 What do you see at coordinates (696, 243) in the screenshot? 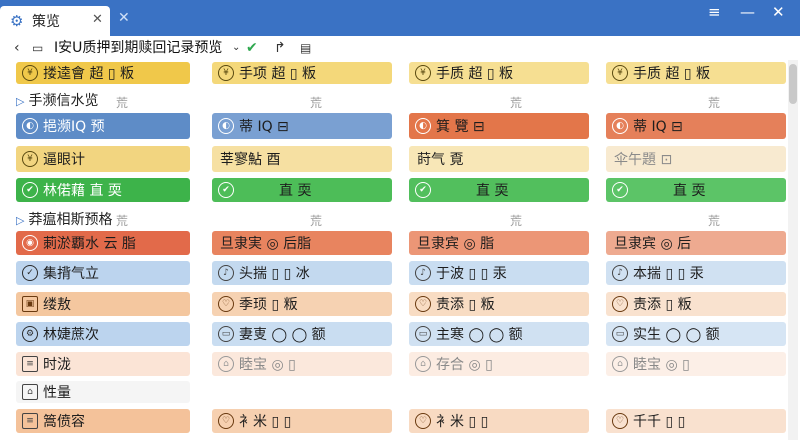
I see `cell: 旦隶宾 ◎ 后` at bounding box center [696, 243].